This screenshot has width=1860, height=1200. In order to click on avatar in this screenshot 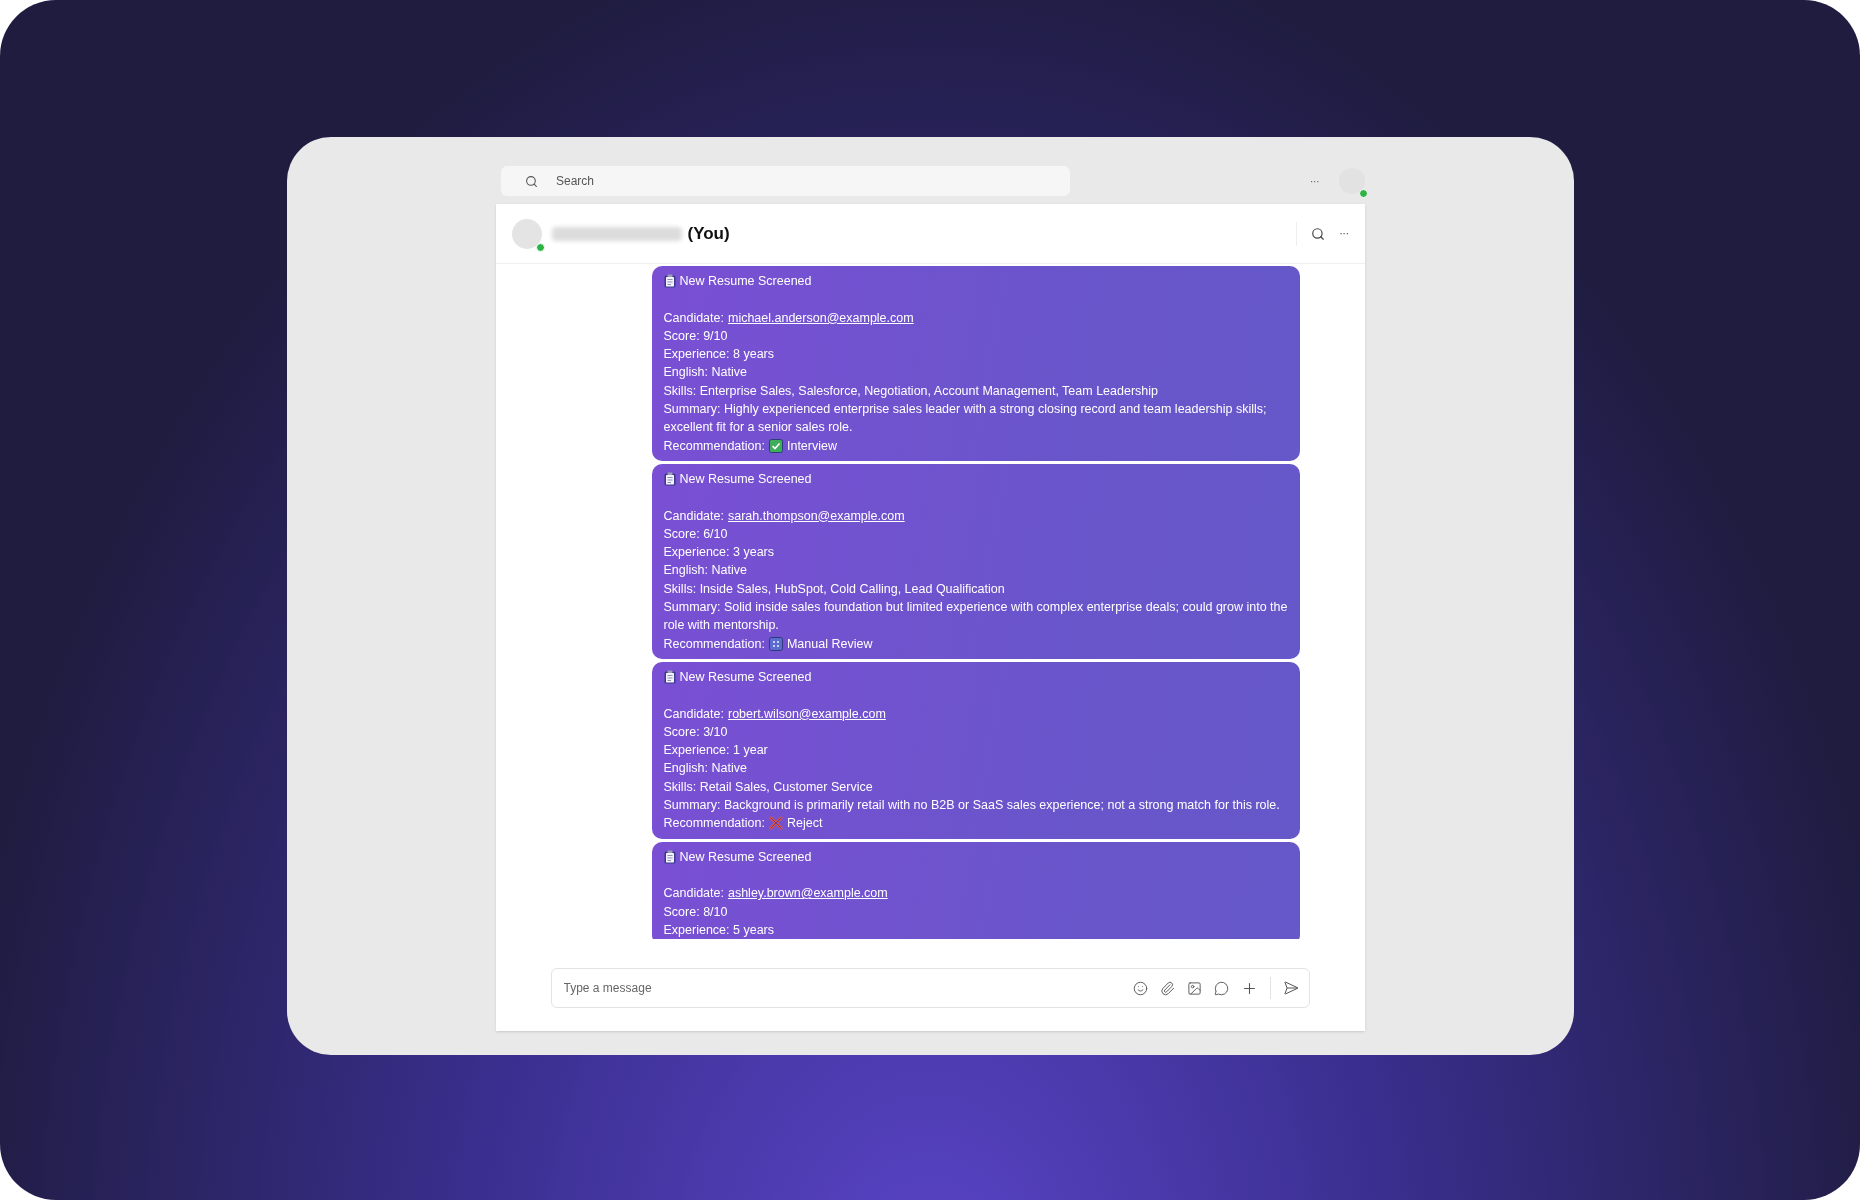, I will do `click(526, 233)`.